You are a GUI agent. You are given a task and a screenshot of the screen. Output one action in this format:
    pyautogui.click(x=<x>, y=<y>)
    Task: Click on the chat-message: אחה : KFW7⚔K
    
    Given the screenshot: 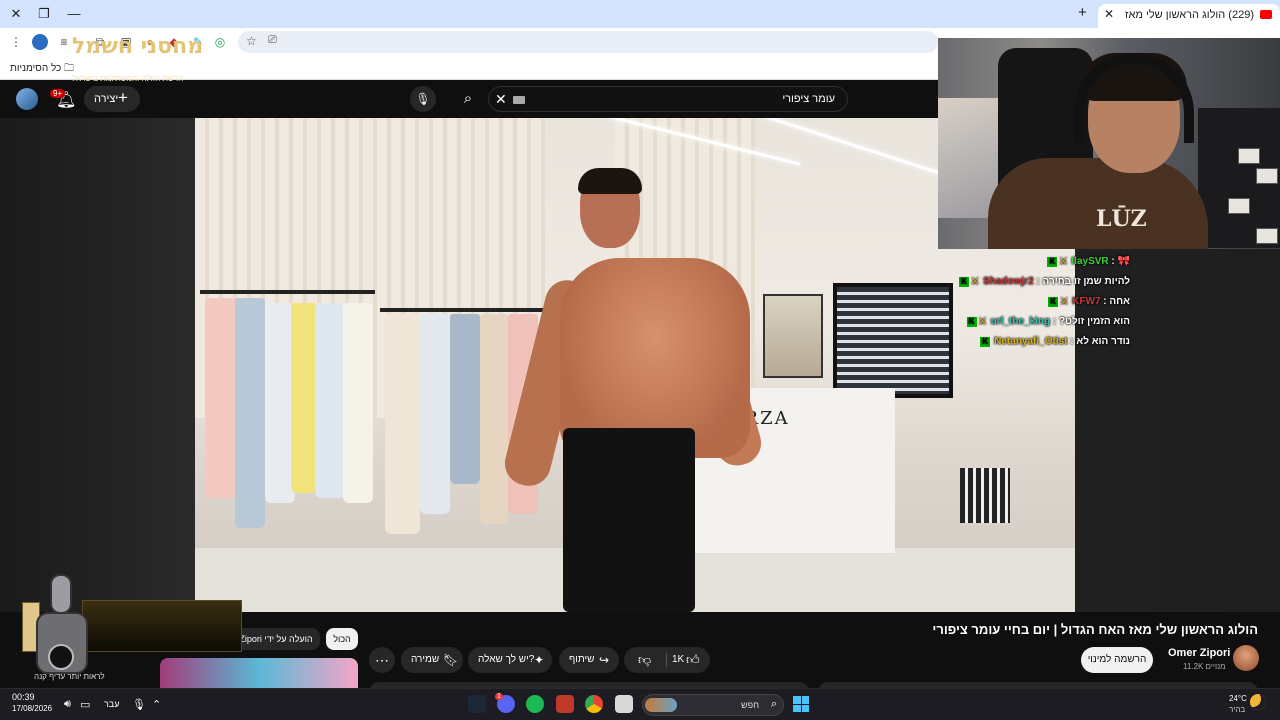 What is the action you would take?
    pyautogui.click(x=1089, y=304)
    